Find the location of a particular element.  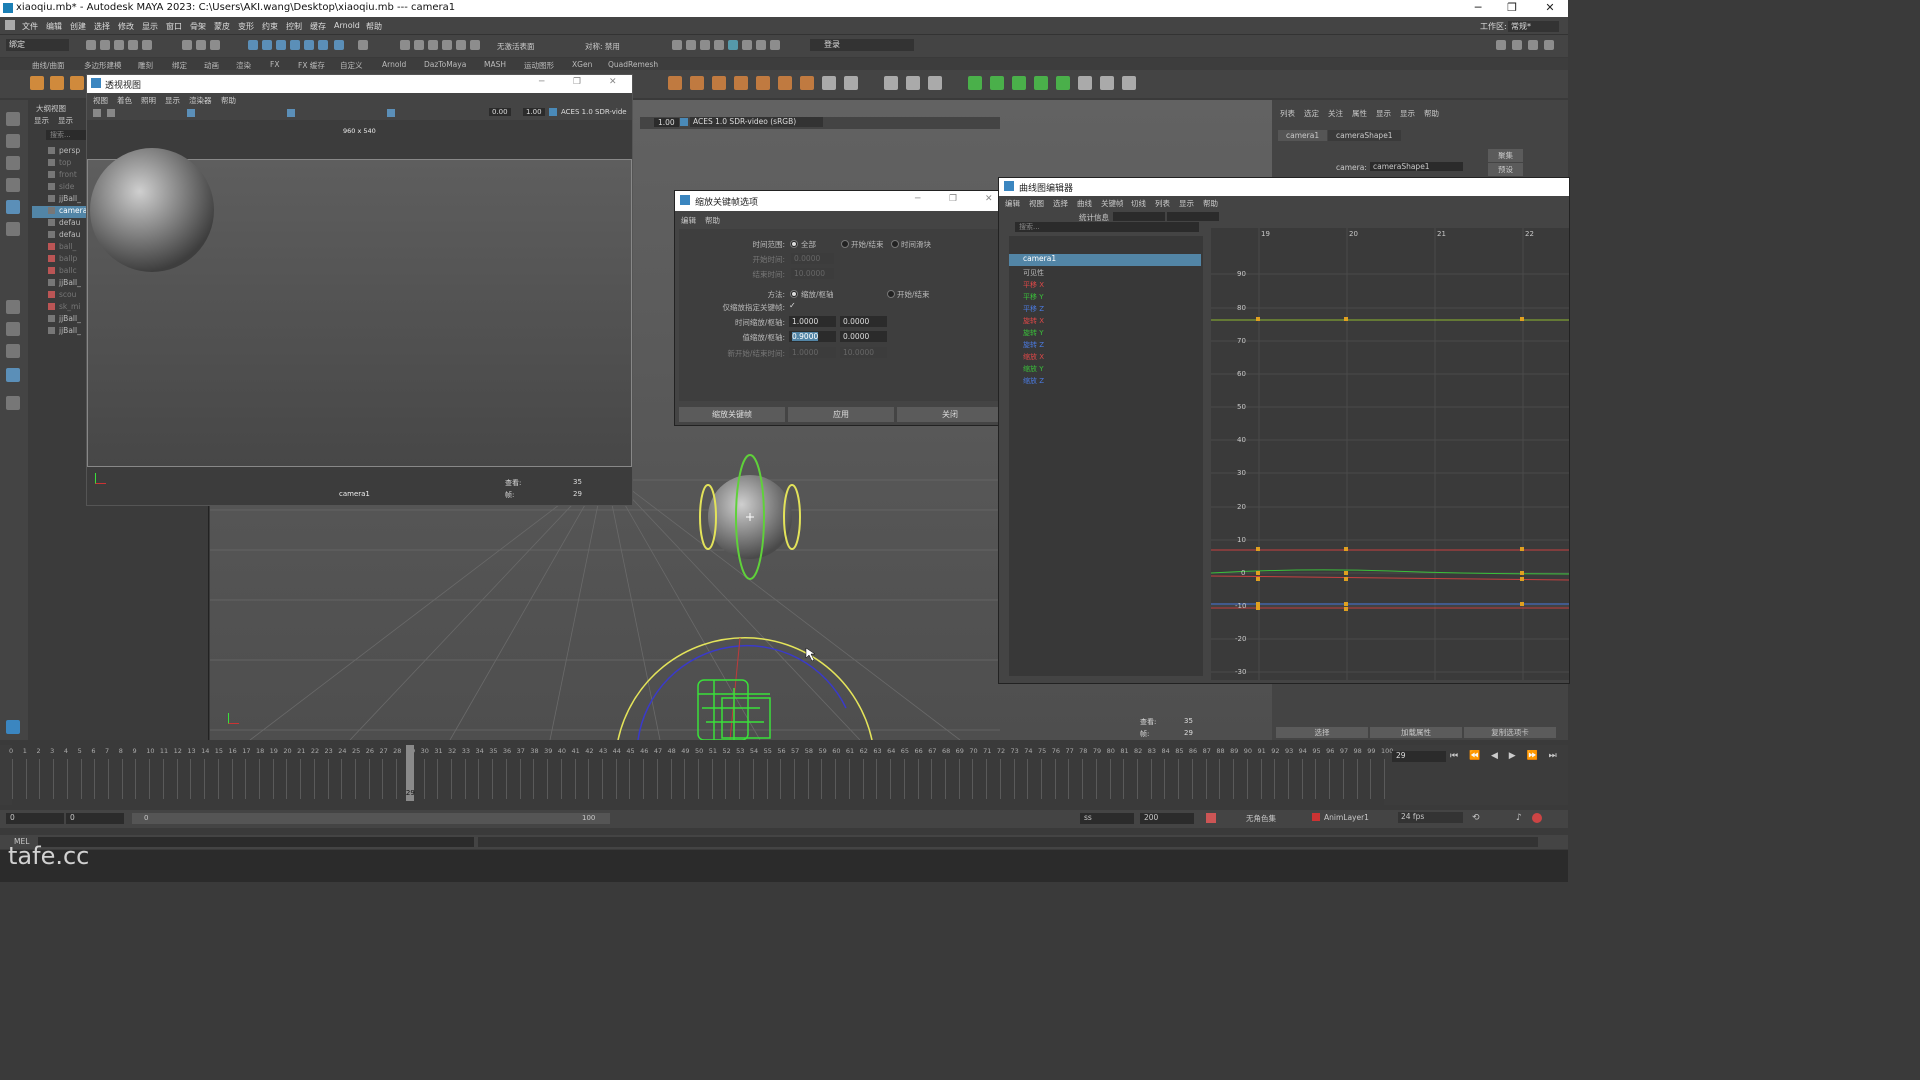

outliner-item: sk_mi is located at coordinates (64, 308).